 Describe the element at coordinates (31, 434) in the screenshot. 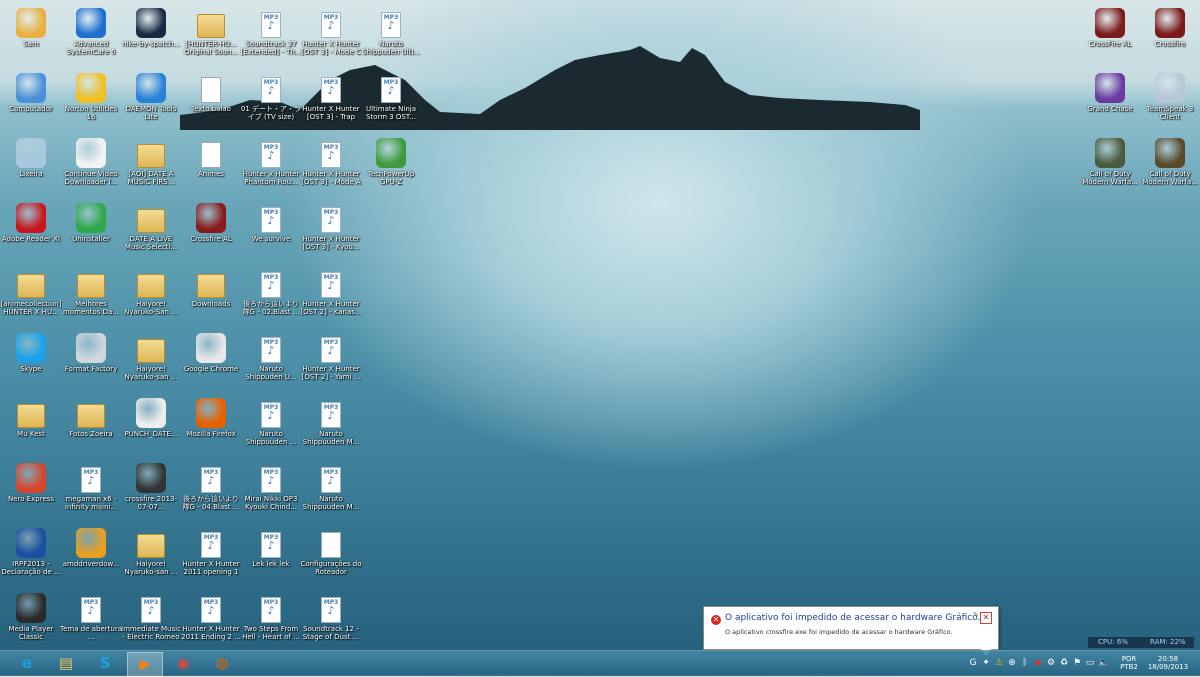

I see `desktop-icon-label: Mu Kest` at that location.